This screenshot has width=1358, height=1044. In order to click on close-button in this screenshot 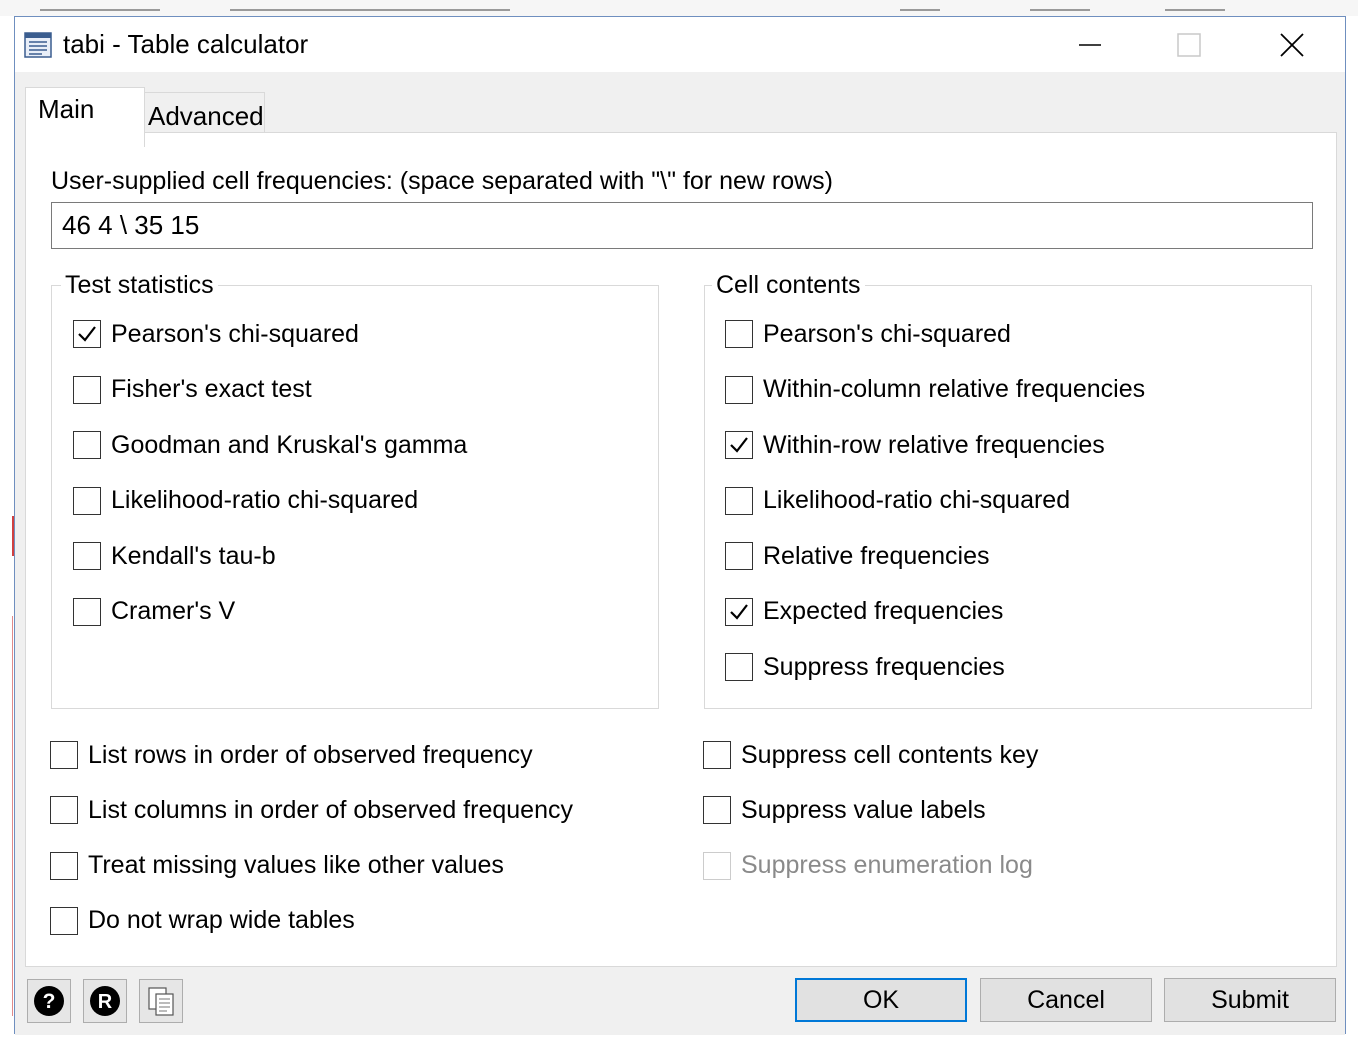, I will do `click(1292, 44)`.